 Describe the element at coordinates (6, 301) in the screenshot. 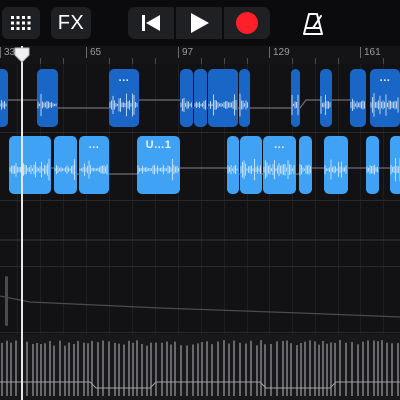

I see `lane-resize-handle` at that location.